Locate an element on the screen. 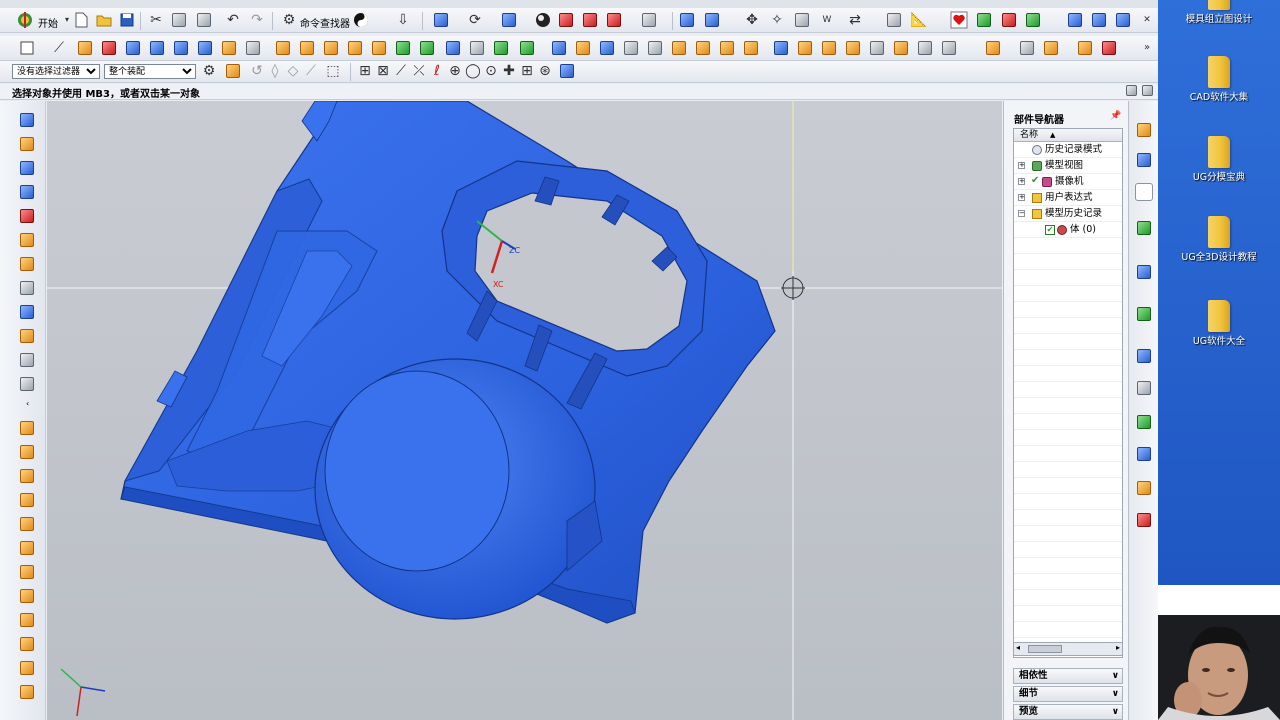  ejector-icon is located at coordinates (27, 360).